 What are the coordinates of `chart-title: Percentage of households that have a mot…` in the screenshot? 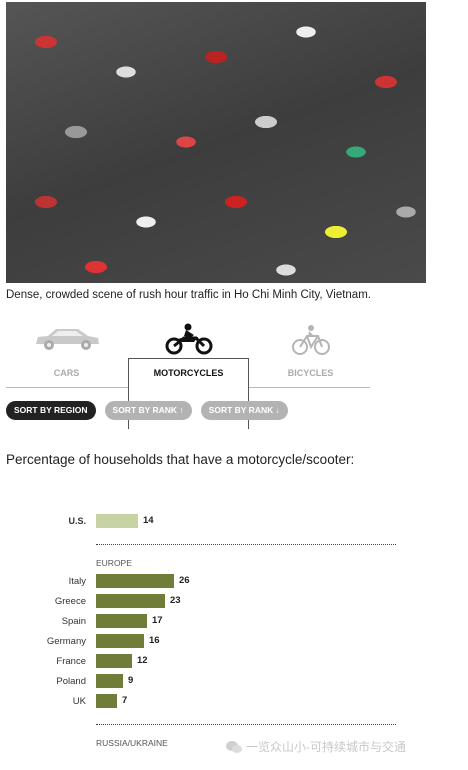 It's located at (180, 459).